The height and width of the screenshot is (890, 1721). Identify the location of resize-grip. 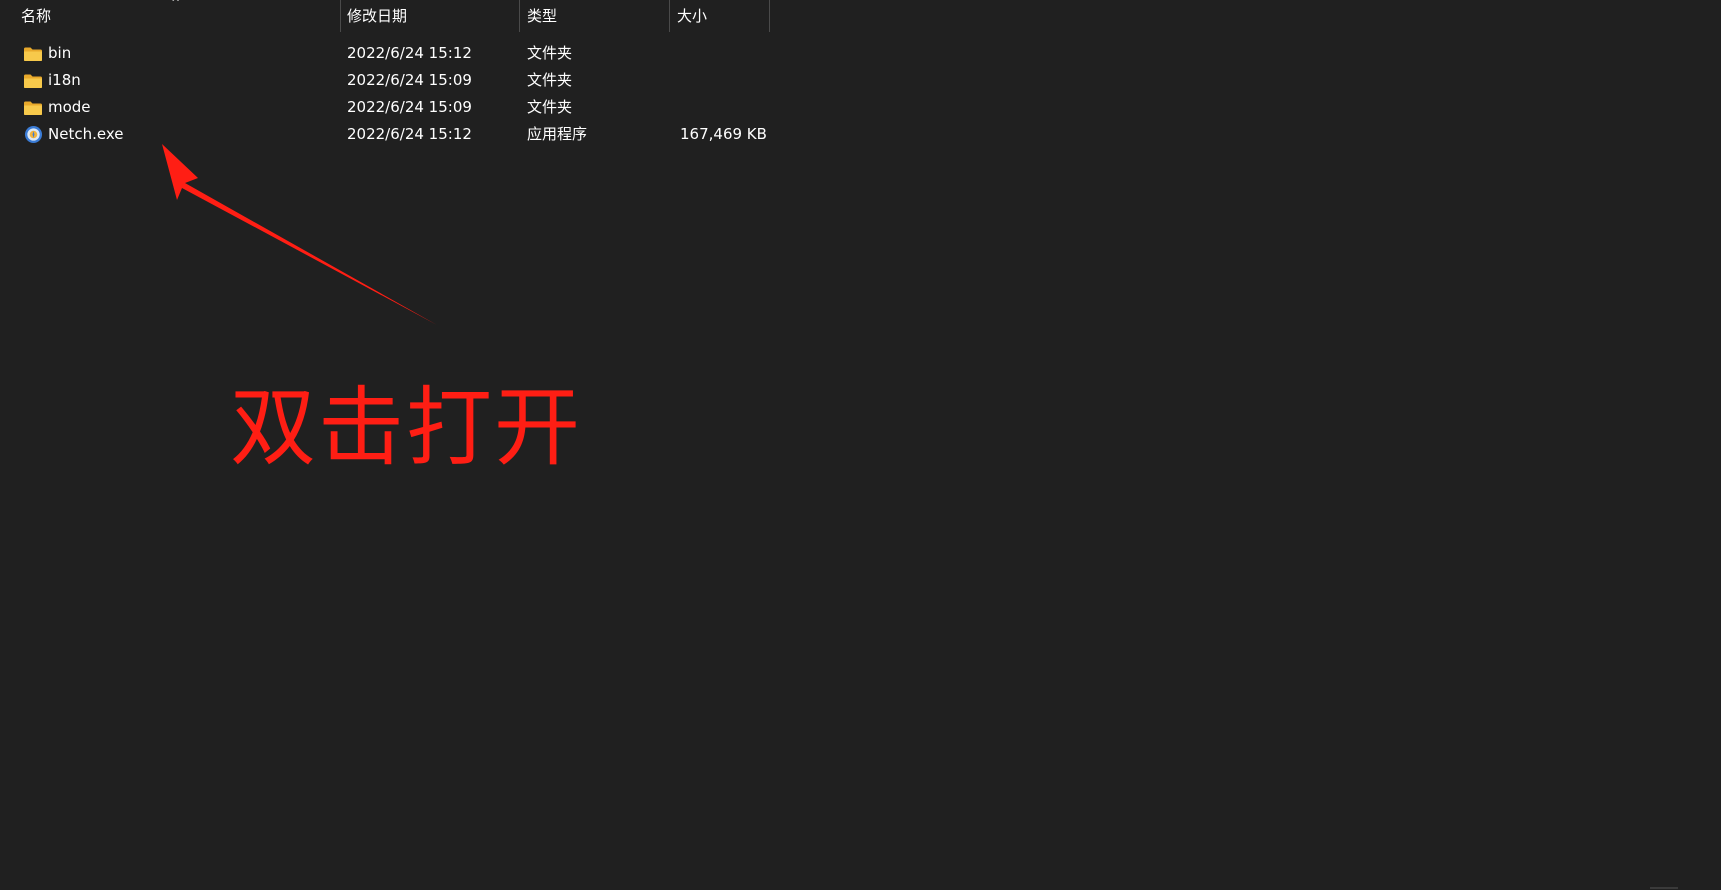
(1664, 888).